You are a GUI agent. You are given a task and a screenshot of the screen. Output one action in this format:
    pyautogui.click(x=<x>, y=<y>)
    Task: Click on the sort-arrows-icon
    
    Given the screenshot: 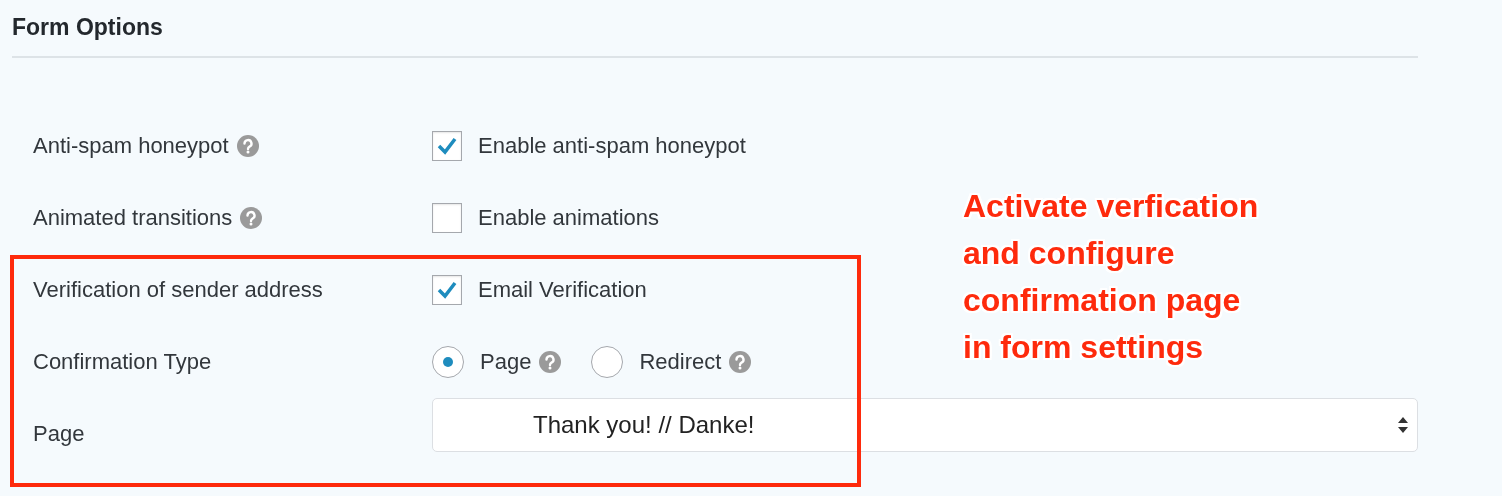 What is the action you would take?
    pyautogui.click(x=1403, y=425)
    